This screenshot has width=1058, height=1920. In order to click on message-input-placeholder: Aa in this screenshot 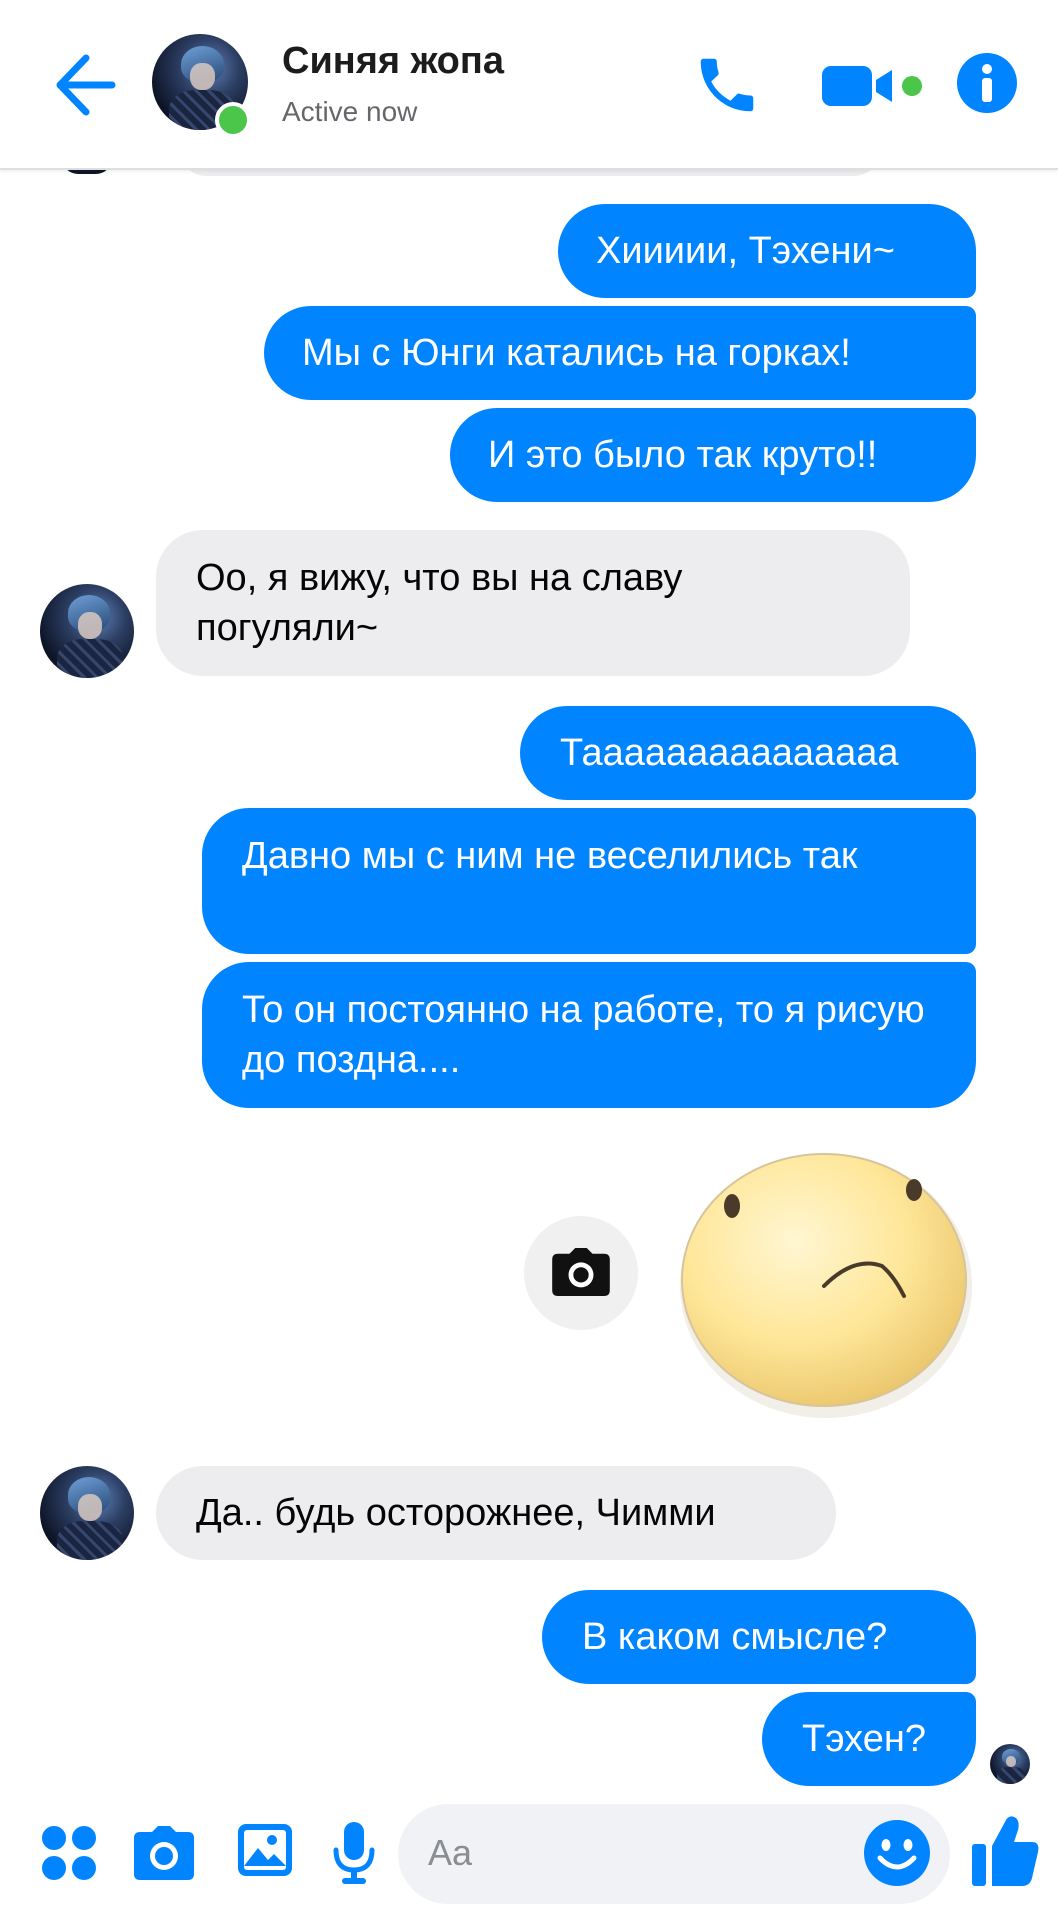, I will do `click(450, 1852)`.